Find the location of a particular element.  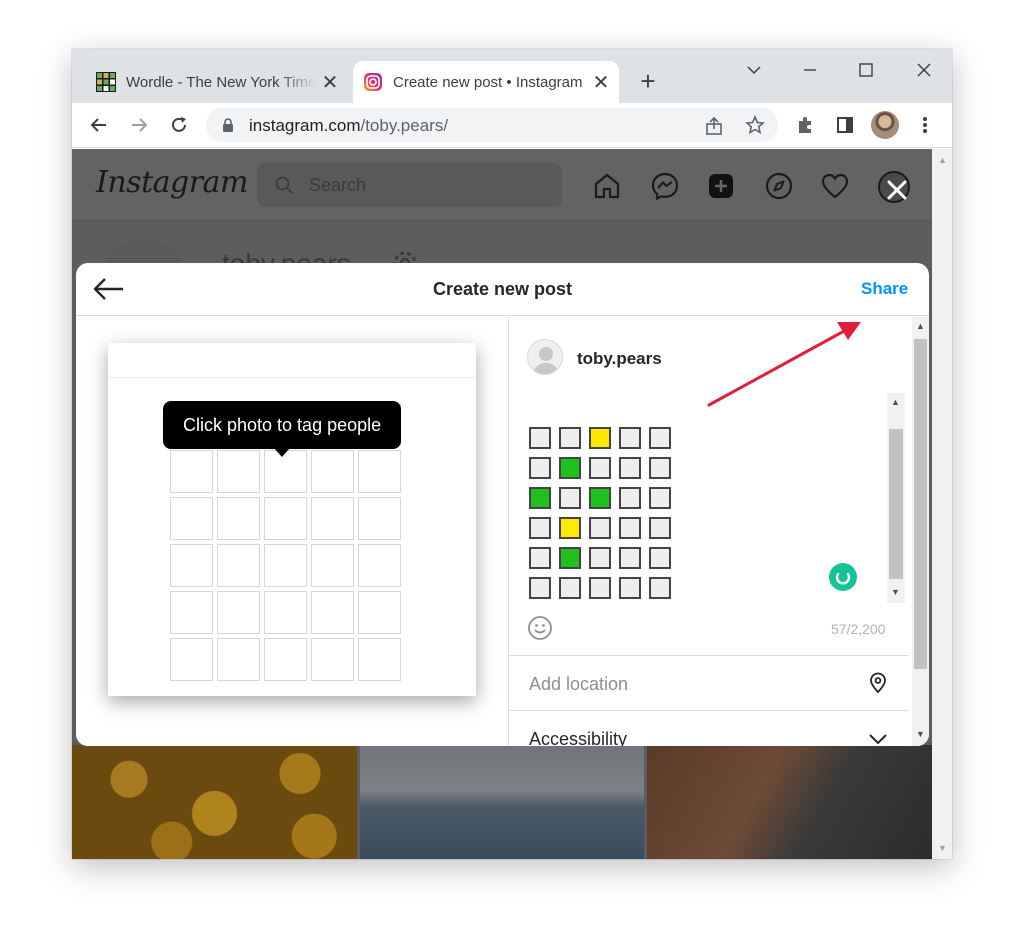

minimize-icon is located at coordinates (810, 70).